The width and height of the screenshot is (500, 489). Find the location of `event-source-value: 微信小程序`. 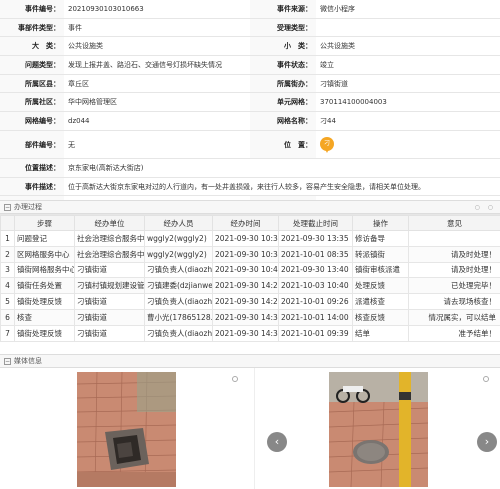

event-source-value: 微信小程序 is located at coordinates (337, 9).